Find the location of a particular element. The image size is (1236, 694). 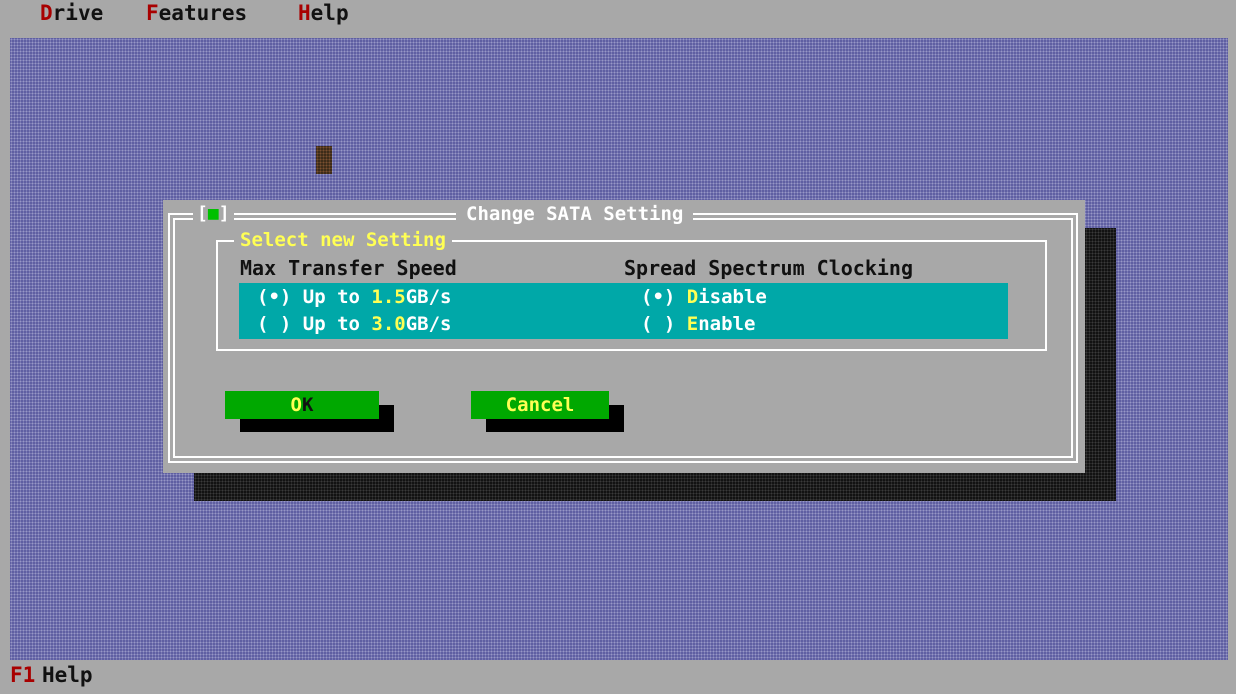

menu-features-hotkey: F is located at coordinates (152, 13).